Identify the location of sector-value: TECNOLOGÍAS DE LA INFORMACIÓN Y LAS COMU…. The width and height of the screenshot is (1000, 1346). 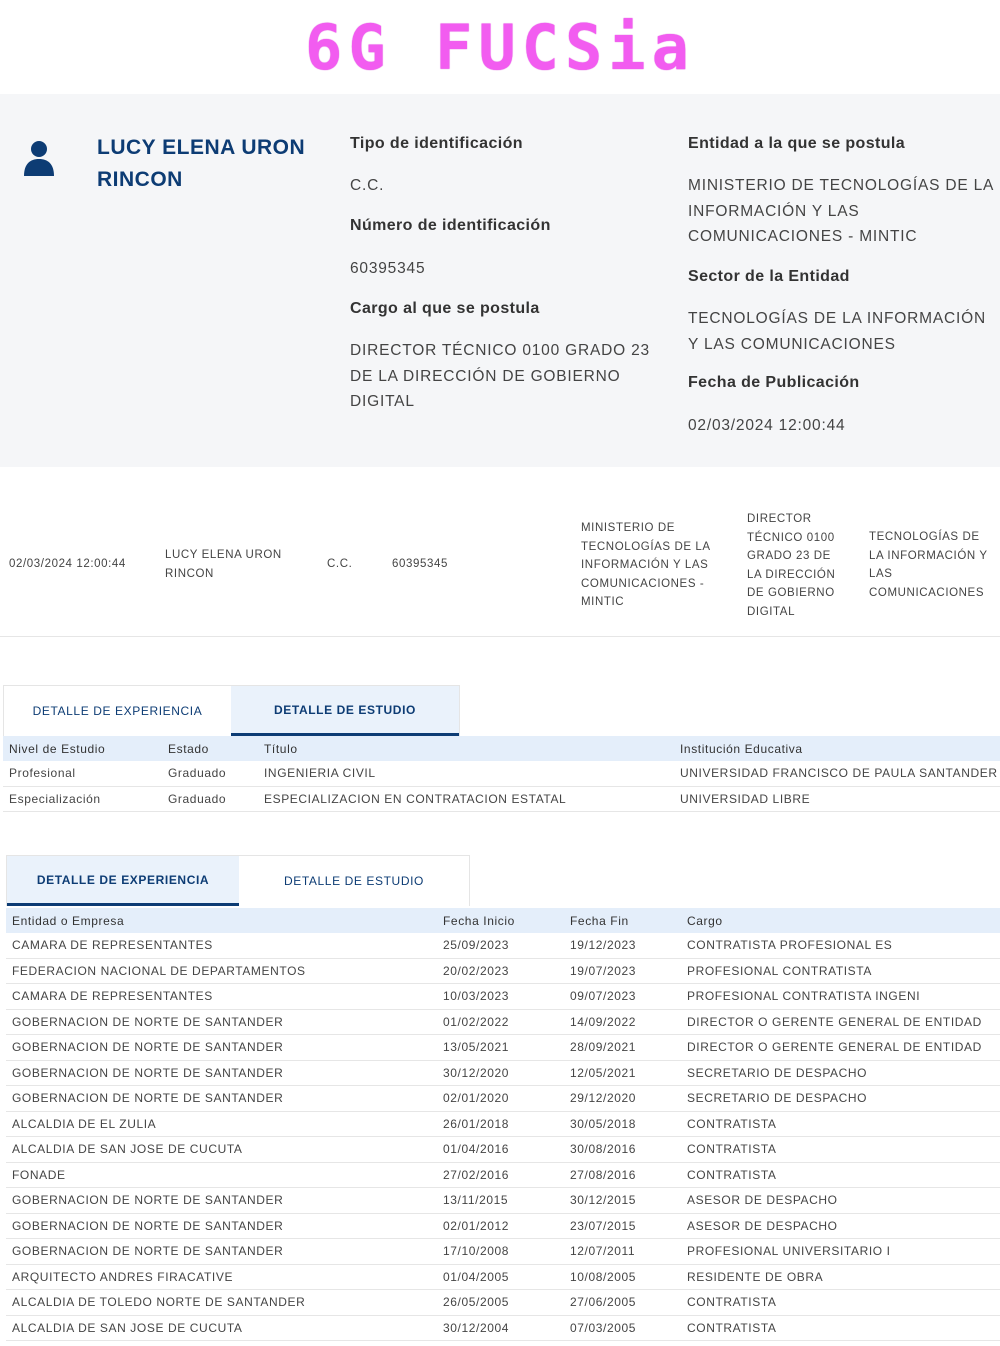
(837, 331).